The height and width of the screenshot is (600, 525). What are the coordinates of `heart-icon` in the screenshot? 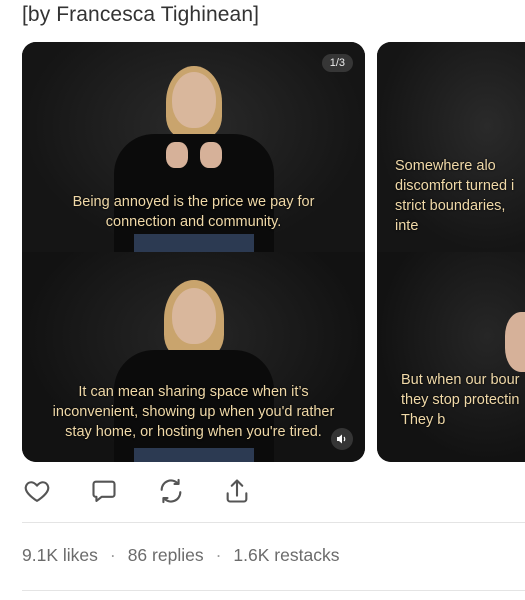 It's located at (37, 491).